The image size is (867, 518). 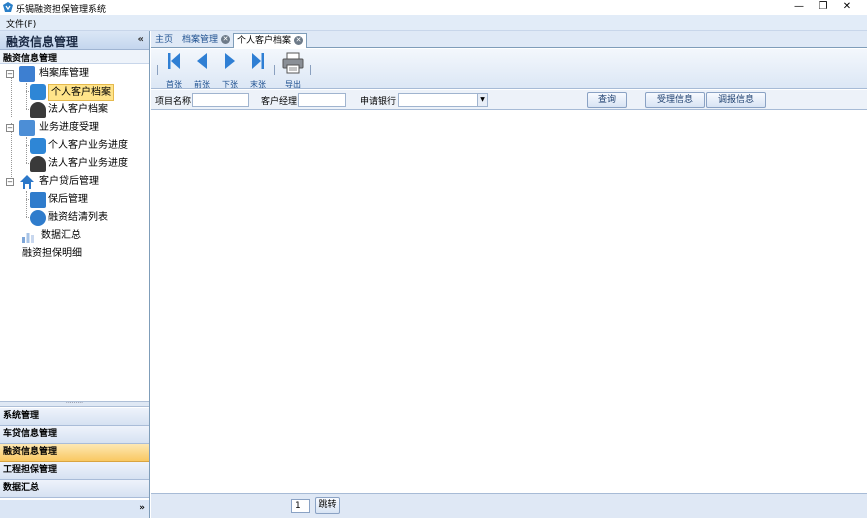 What do you see at coordinates (736, 100) in the screenshot?
I see `survey-info-button: 调报信息` at bounding box center [736, 100].